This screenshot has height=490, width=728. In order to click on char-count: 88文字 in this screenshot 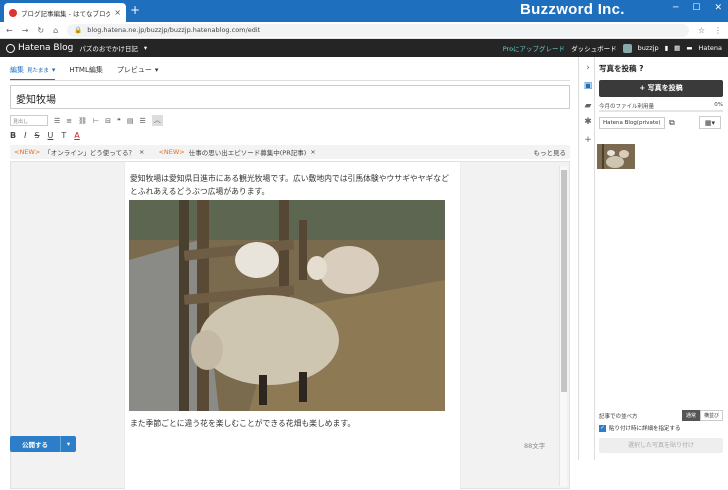, I will do `click(535, 446)`.